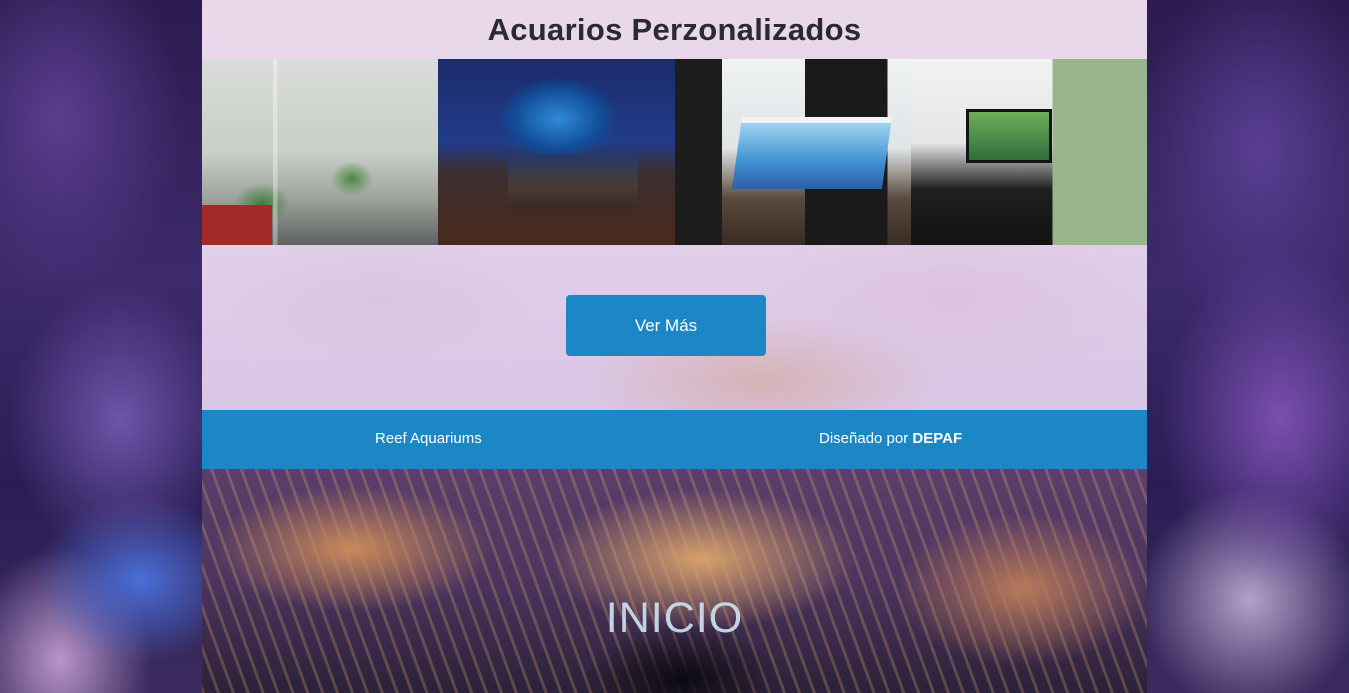 The height and width of the screenshot is (693, 1349). Describe the element at coordinates (1028, 152) in the screenshot. I see `office-aquarium-photo` at that location.